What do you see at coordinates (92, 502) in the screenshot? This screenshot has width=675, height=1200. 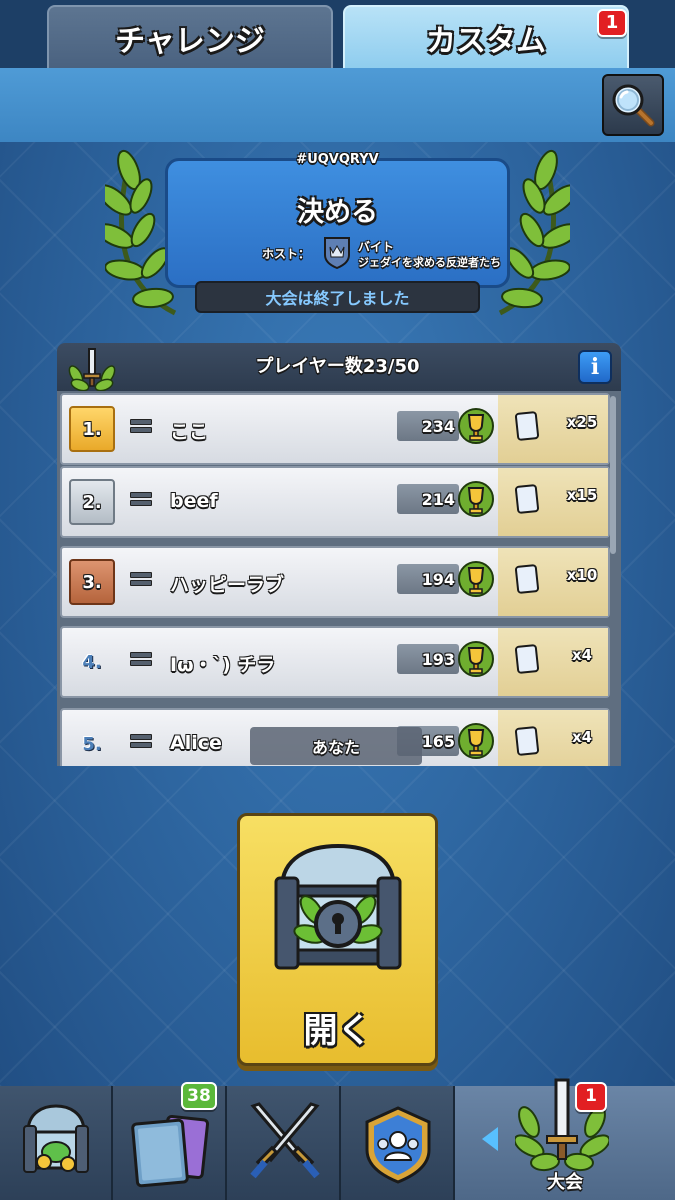 I see `rank-badge-silver: 2.` at bounding box center [92, 502].